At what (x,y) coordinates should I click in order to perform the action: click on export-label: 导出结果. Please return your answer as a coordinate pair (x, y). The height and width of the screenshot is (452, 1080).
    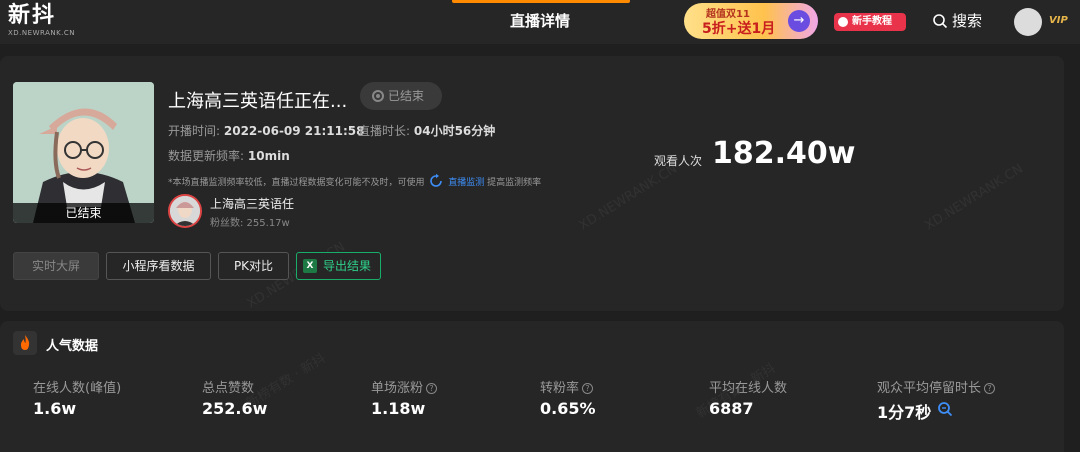
    Looking at the image, I should click on (347, 266).